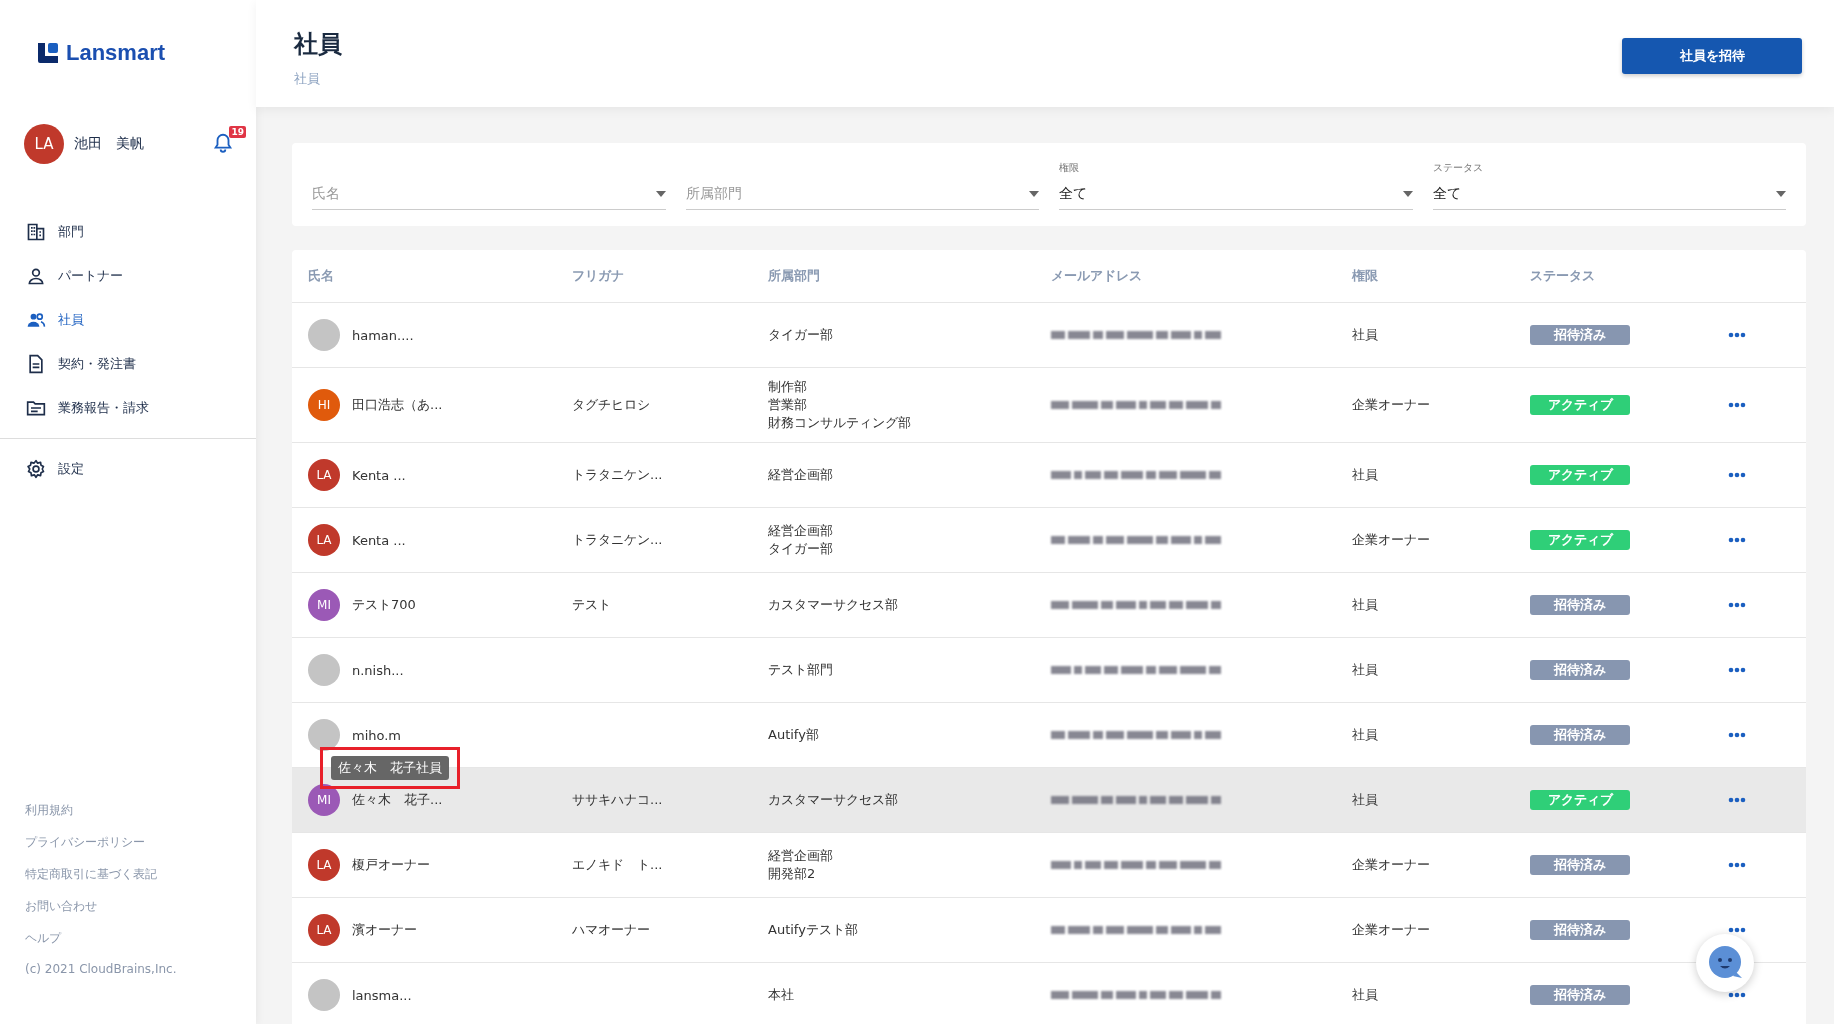 This screenshot has height=1024, width=1834. What do you see at coordinates (321, 276) in the screenshot?
I see `column-header: 氏名` at bounding box center [321, 276].